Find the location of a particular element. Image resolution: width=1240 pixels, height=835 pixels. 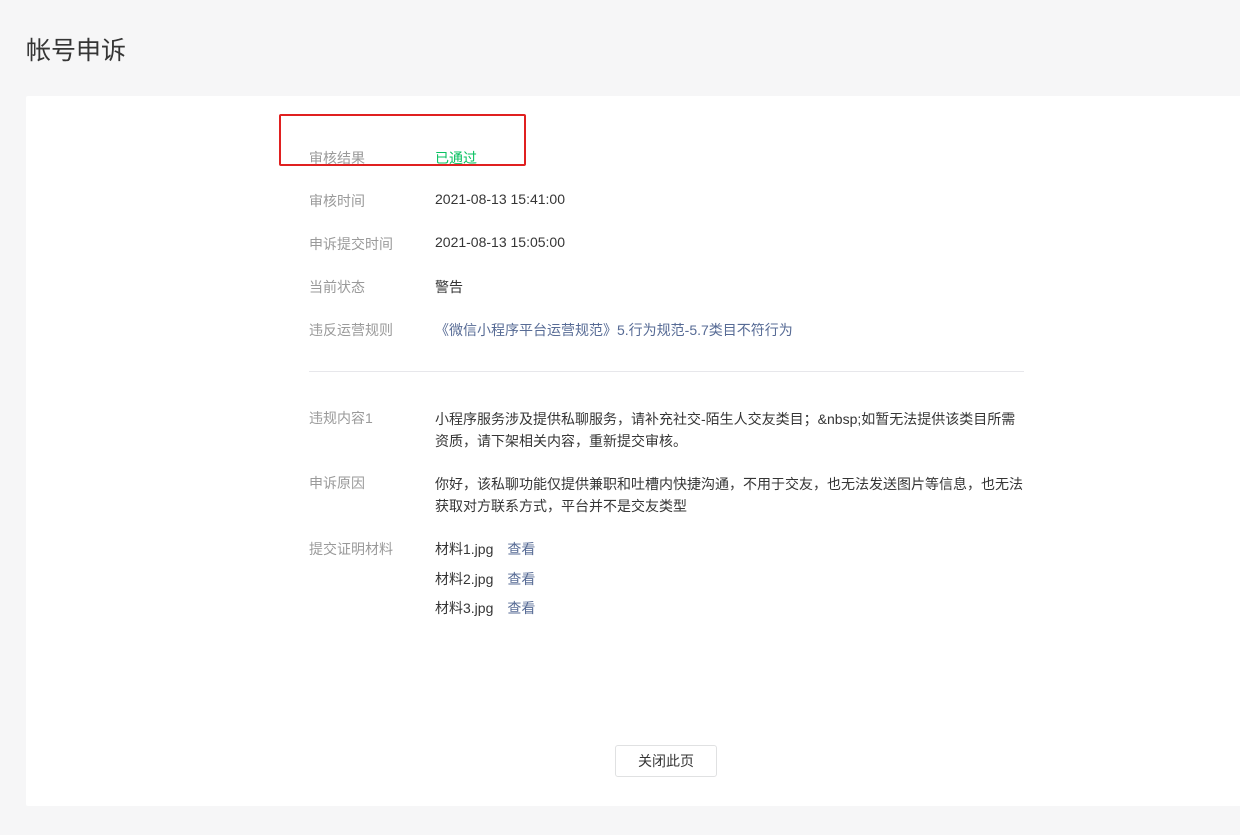

violation-label: 违规内容1 is located at coordinates (341, 418).